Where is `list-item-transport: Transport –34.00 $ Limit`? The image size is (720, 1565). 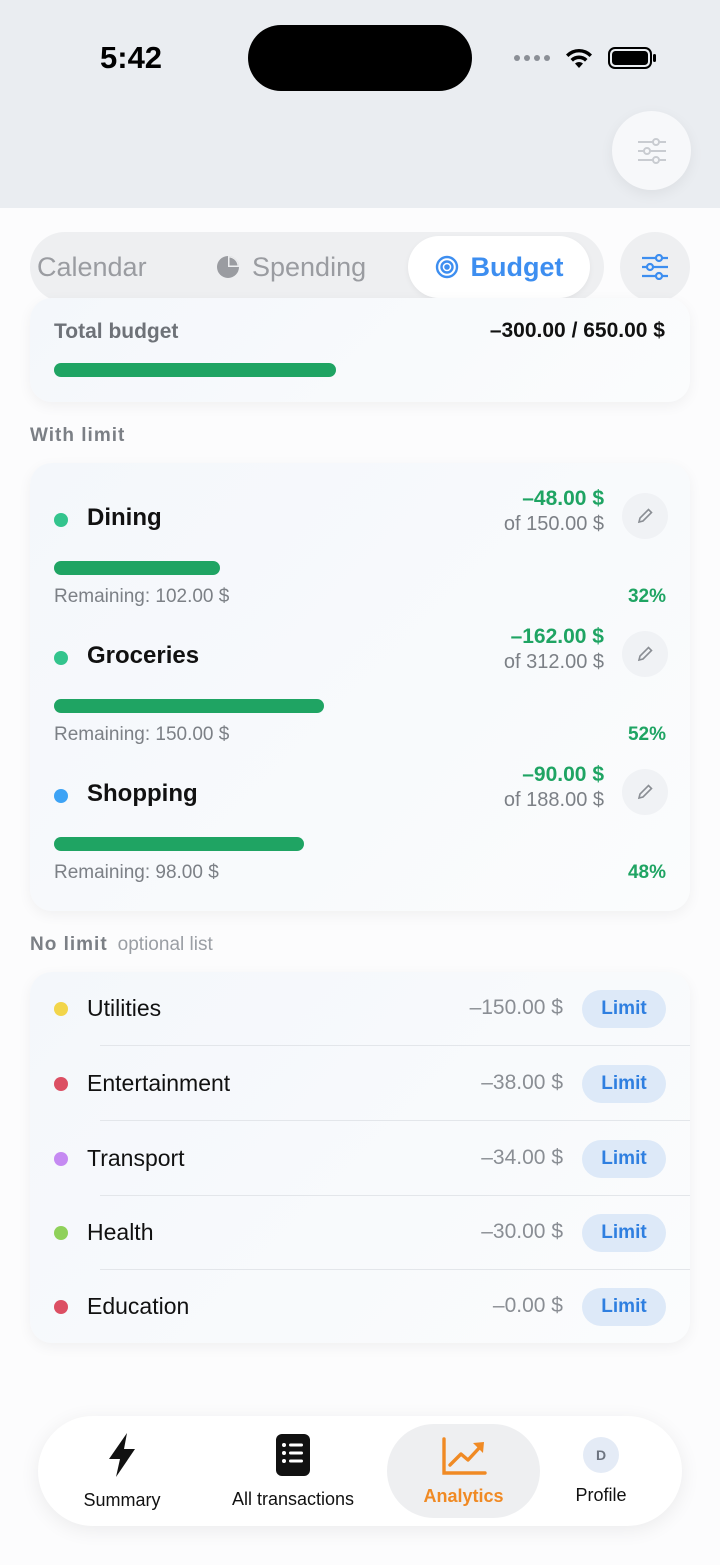
list-item-transport: Transport –34.00 $ Limit is located at coordinates (360, 1159).